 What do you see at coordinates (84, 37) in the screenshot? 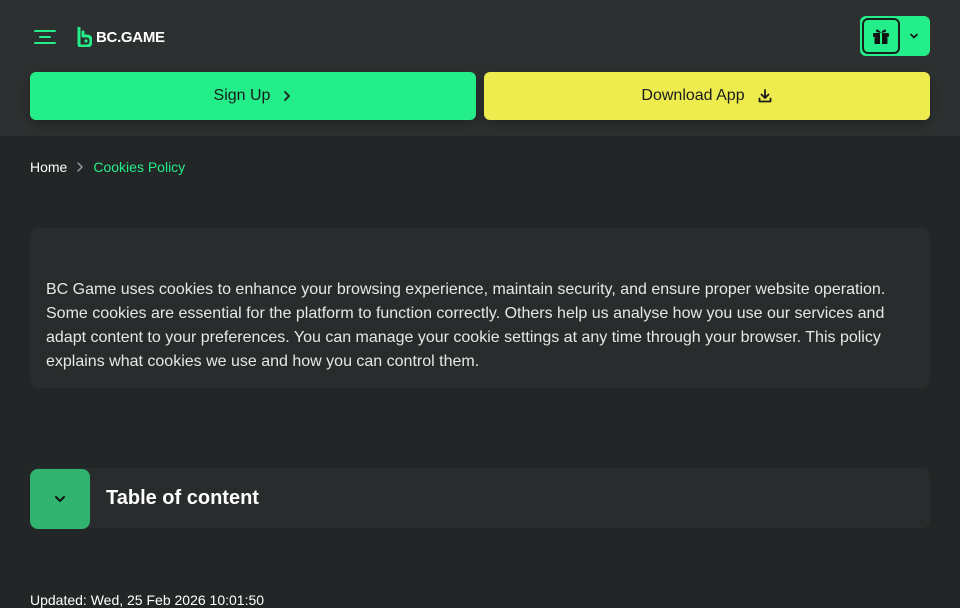
I see `logo-mark-icon` at bounding box center [84, 37].